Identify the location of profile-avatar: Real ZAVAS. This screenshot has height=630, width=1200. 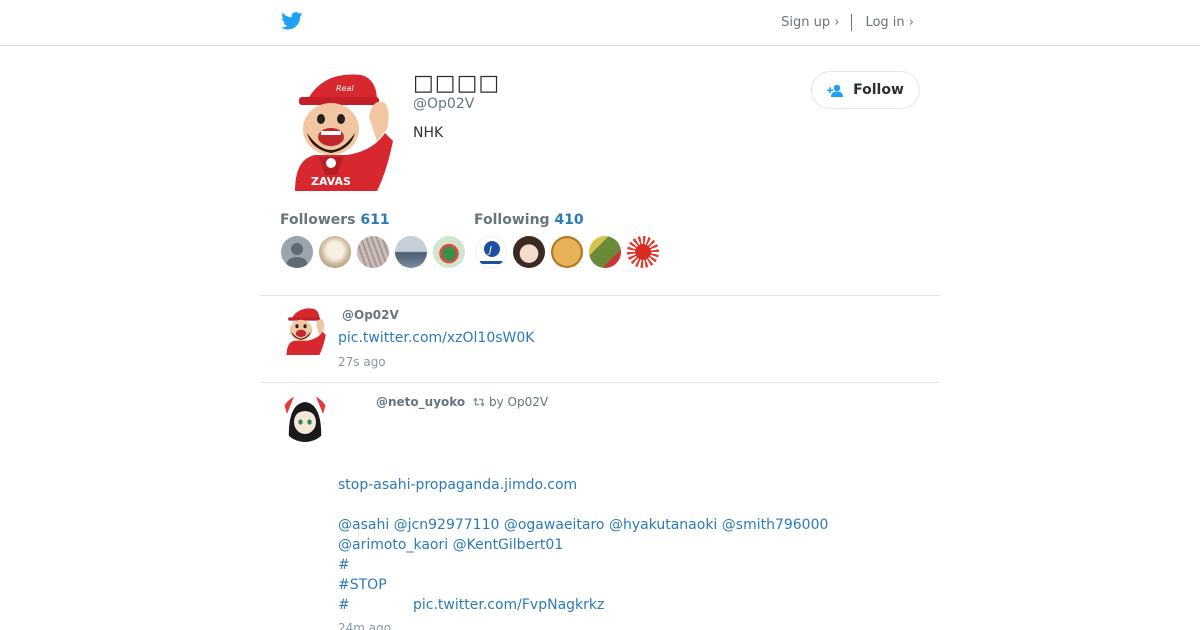
(341, 131).